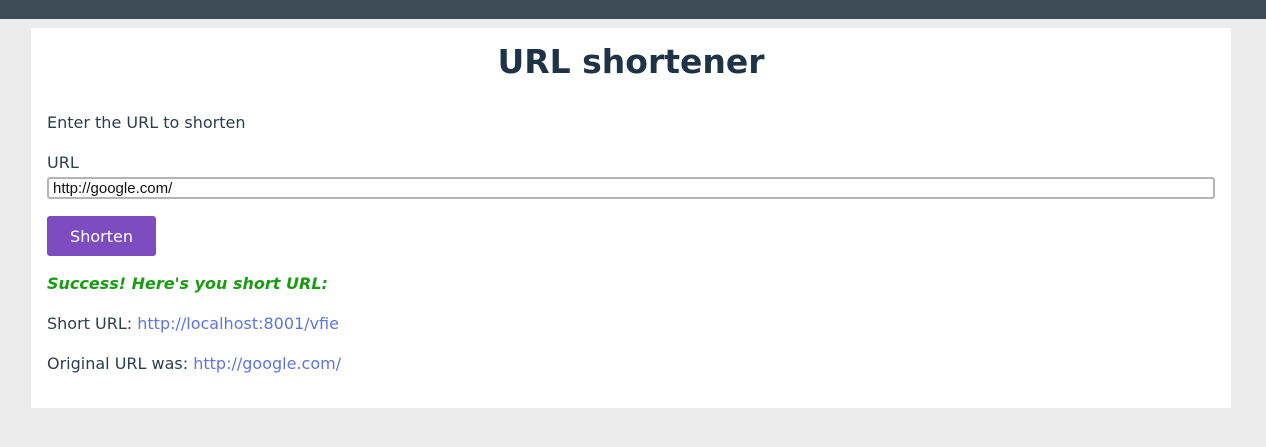 The height and width of the screenshot is (447, 1266). I want to click on shorten-button: Shorten, so click(101, 236).